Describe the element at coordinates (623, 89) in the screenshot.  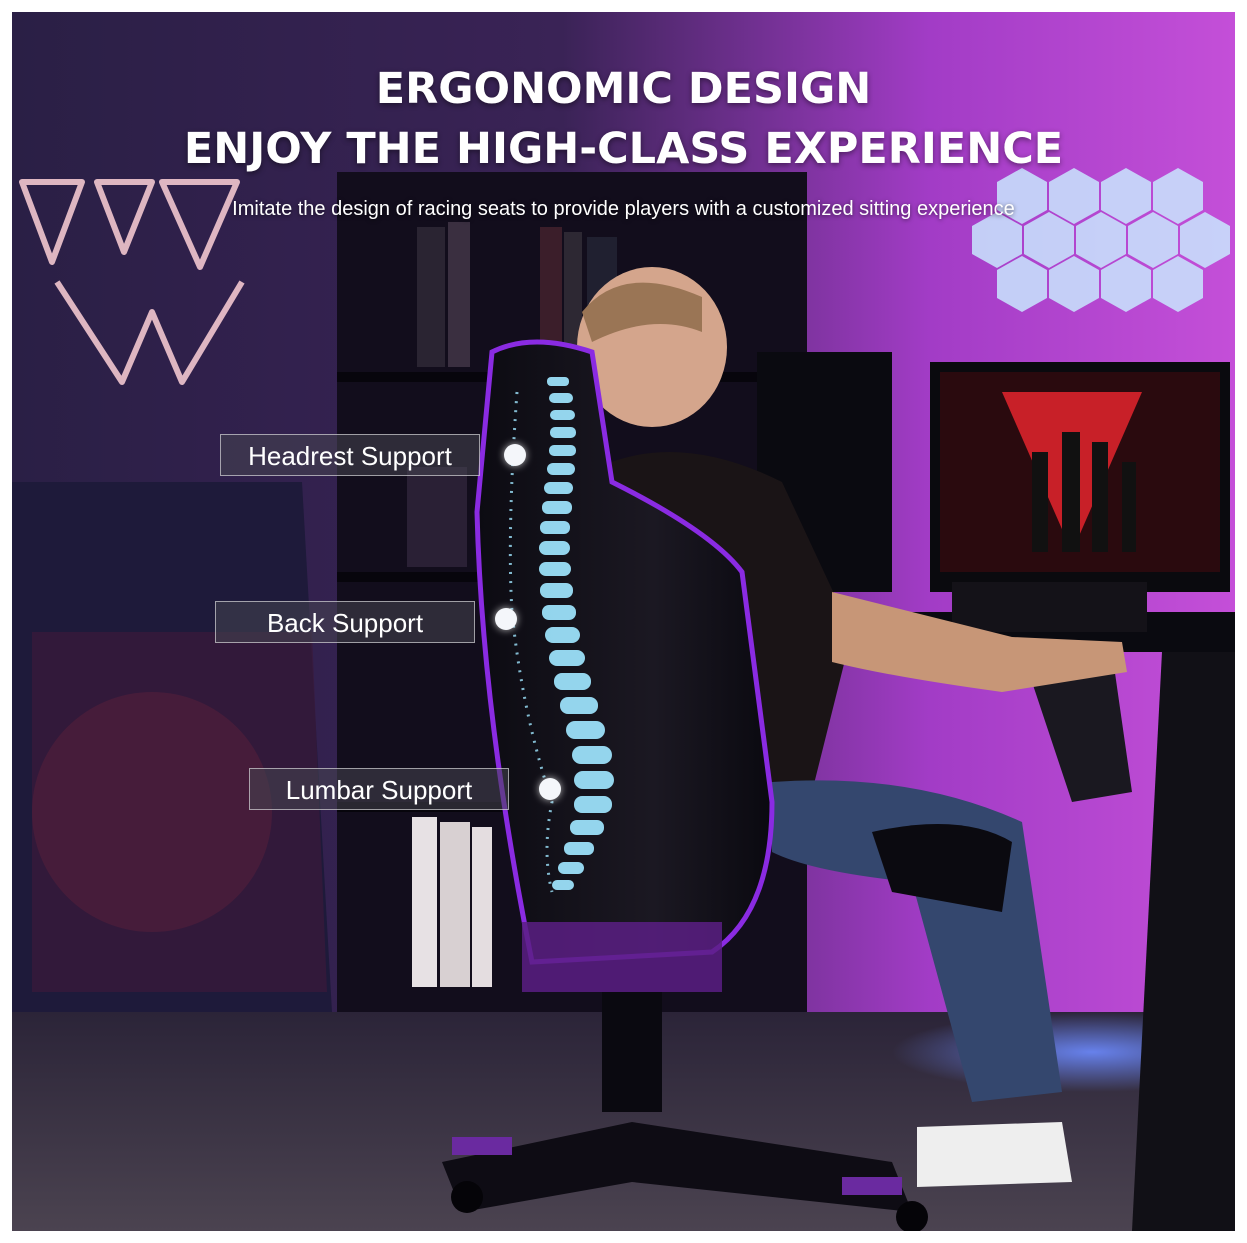
I see `headline-line-1: ERGONOMIC DESIGN` at that location.